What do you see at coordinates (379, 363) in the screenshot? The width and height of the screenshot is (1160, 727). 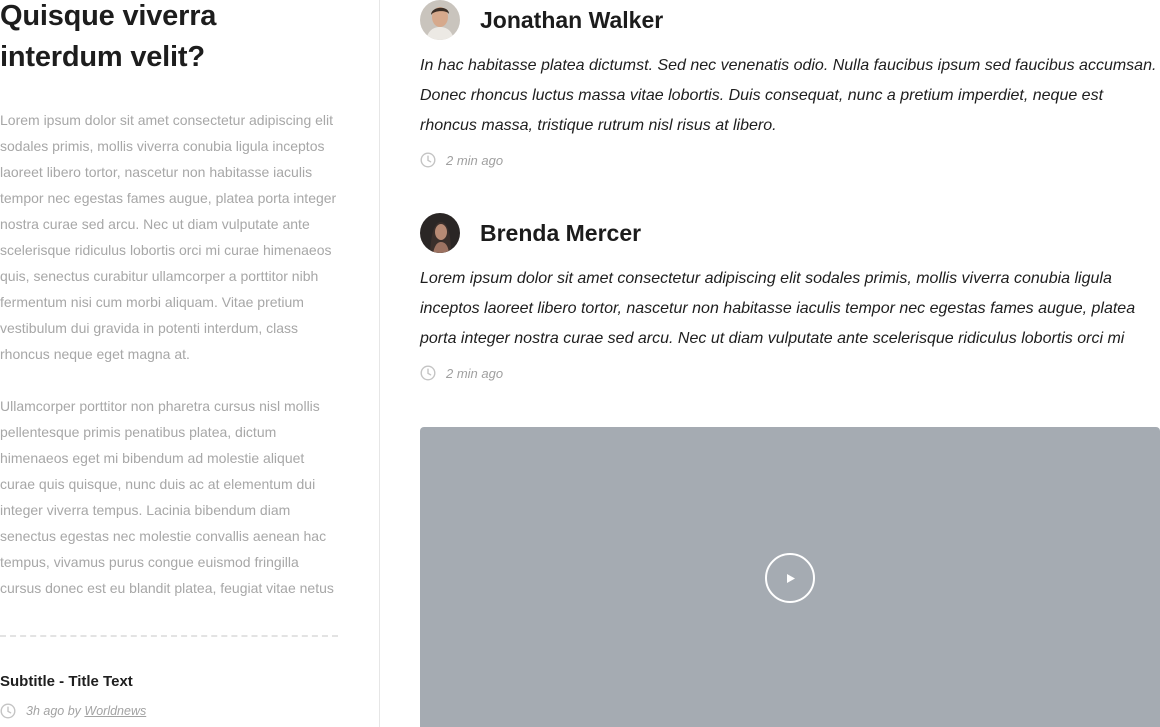 I see `column-divider` at bounding box center [379, 363].